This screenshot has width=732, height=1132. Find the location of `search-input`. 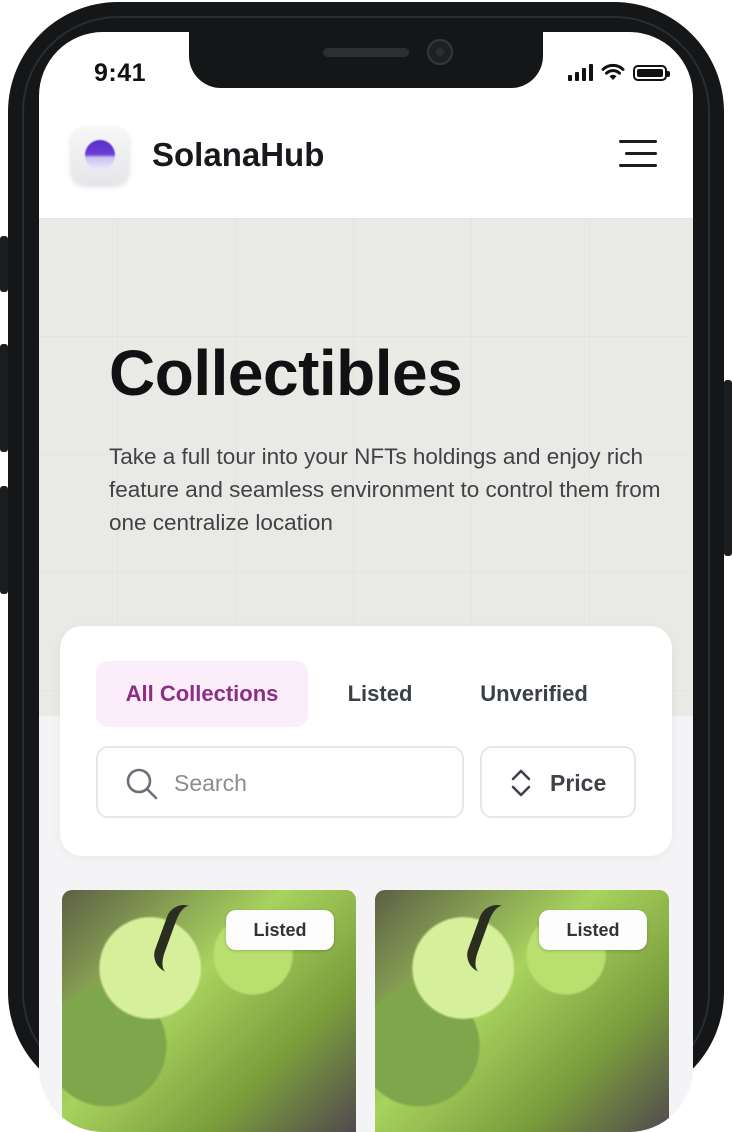

search-input is located at coordinates (309, 783).